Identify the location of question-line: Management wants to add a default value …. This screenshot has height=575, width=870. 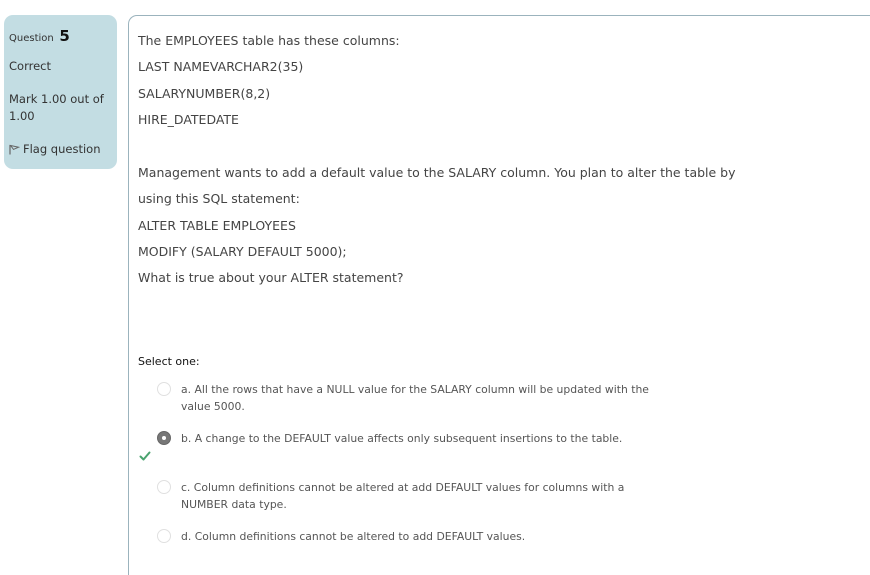
(437, 172).